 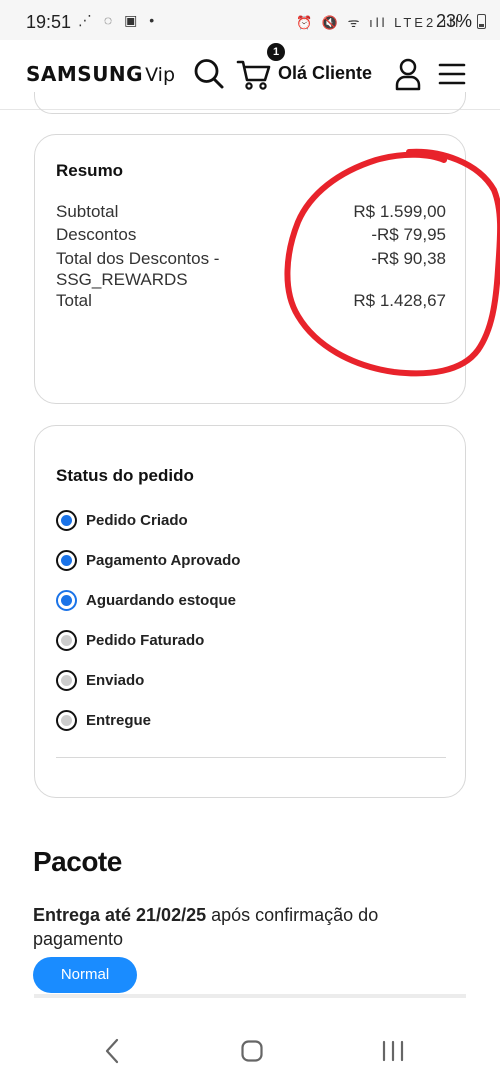 What do you see at coordinates (408, 234) in the screenshot?
I see `summary-value: -R$ 79,95` at bounding box center [408, 234].